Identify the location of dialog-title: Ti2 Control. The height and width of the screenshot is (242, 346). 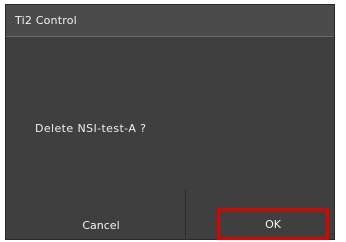
(46, 20).